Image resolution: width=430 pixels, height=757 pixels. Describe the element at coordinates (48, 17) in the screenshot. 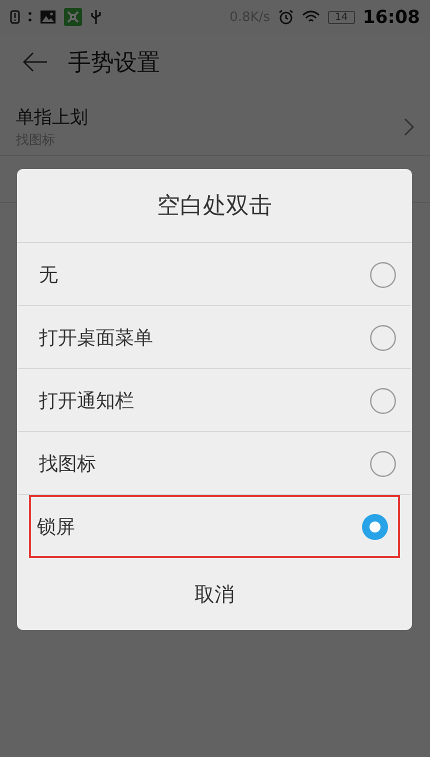

I see `image-icon` at that location.